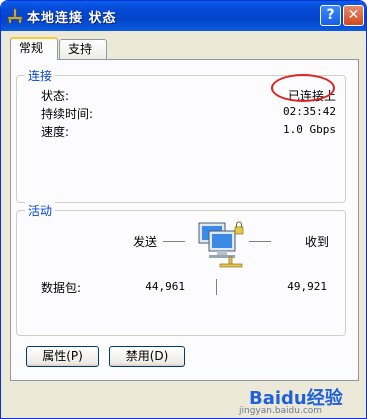 The width and height of the screenshot is (367, 419). What do you see at coordinates (61, 288) in the screenshot?
I see `packets-label: 数据包:` at bounding box center [61, 288].